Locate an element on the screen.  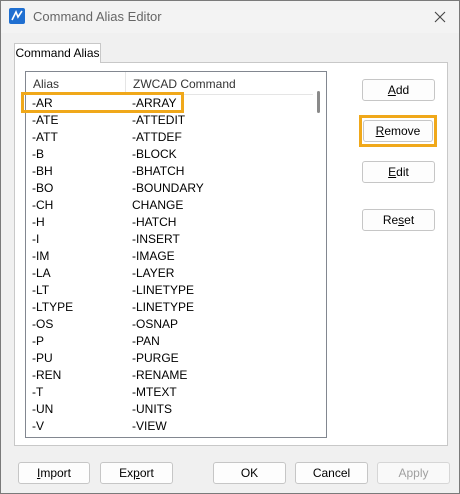
command-cell: -BOUNDARY is located at coordinates (168, 188).